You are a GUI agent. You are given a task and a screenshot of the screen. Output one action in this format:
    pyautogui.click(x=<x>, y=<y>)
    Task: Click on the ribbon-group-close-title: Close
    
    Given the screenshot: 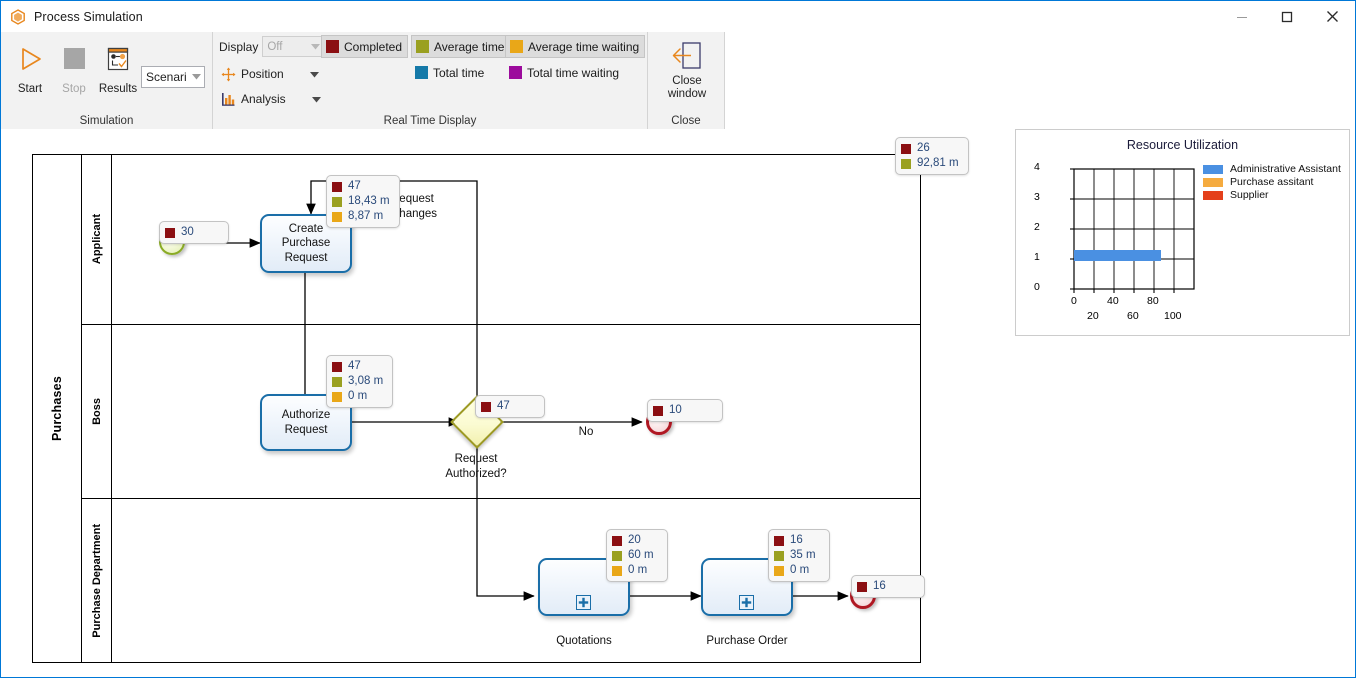 What is the action you would take?
    pyautogui.click(x=686, y=121)
    